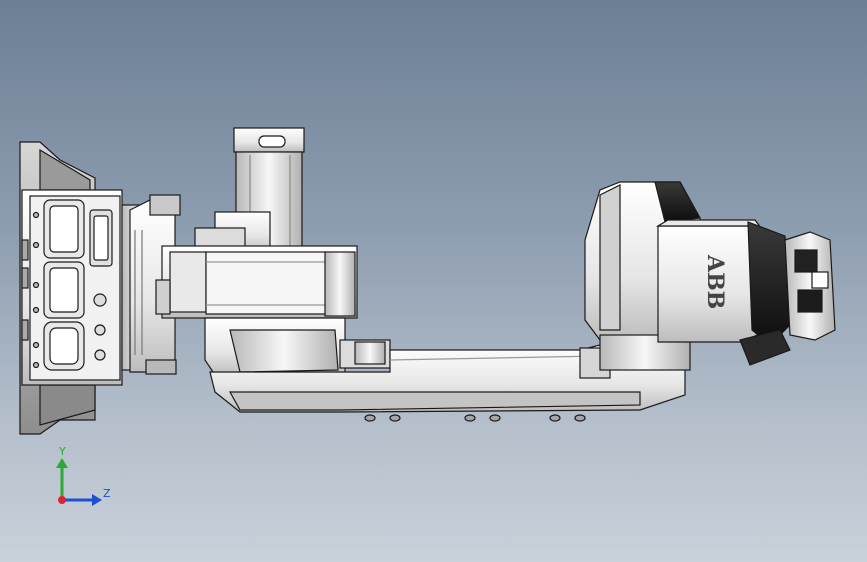 The image size is (867, 562). Describe the element at coordinates (107, 493) in the screenshot. I see `z-axis-label: Z` at that location.